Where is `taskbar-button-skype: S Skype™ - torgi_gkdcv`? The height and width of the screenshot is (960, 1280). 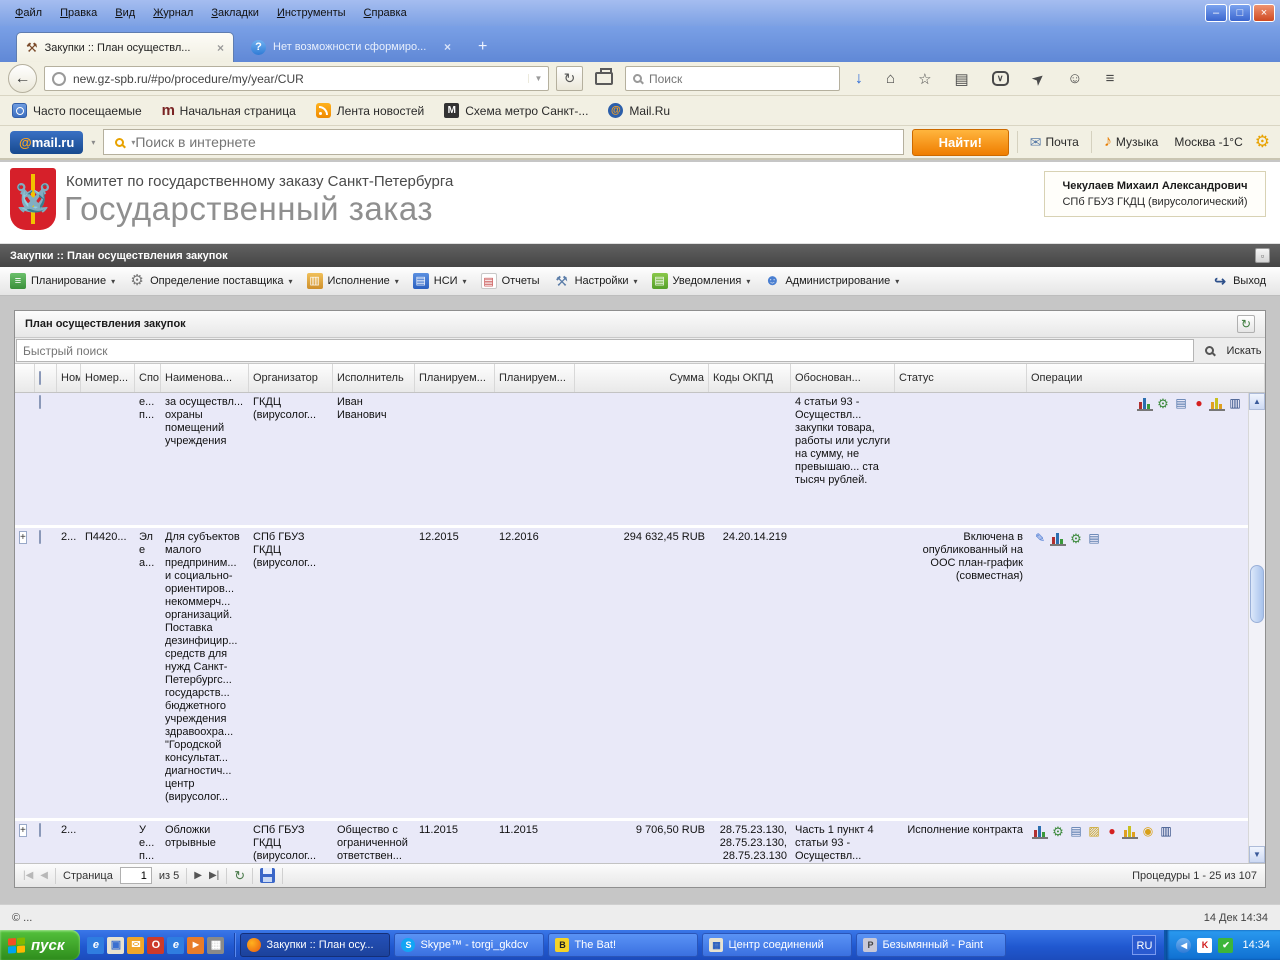 taskbar-button-skype: S Skype™ - torgi_gkdcv is located at coordinates (469, 945).